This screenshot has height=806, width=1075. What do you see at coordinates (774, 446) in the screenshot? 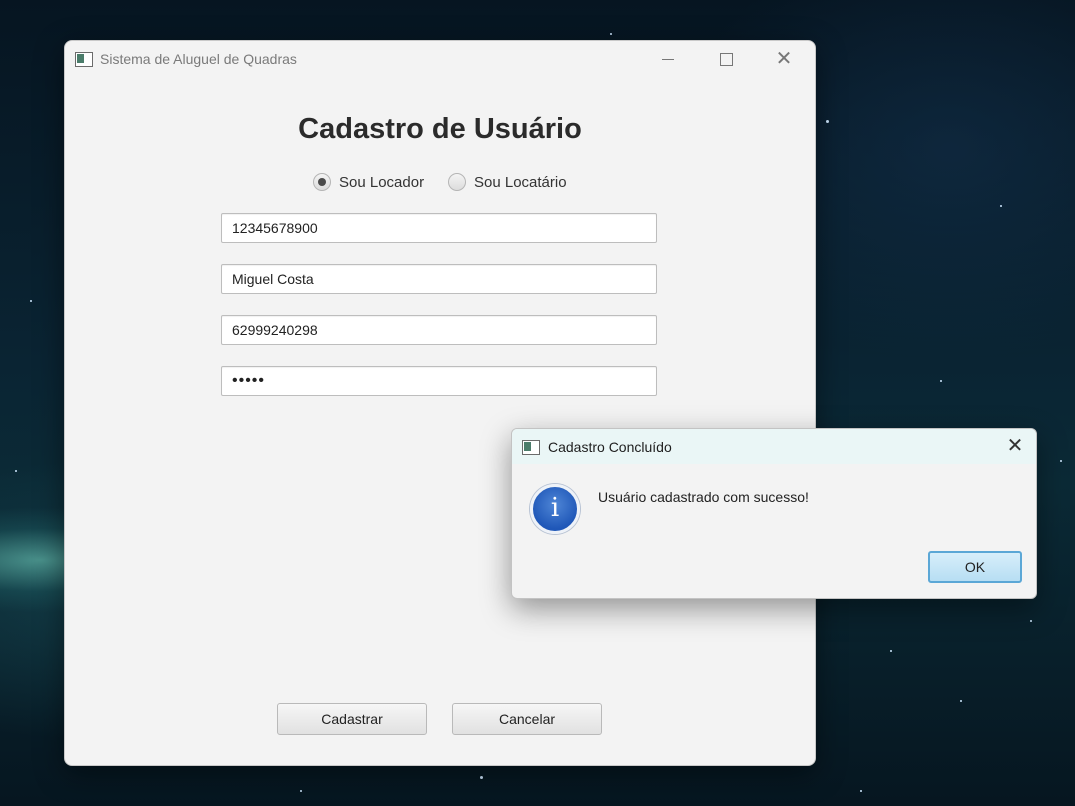
I see `dialog-titlebar: Cadastro Concluído ✕` at bounding box center [774, 446].